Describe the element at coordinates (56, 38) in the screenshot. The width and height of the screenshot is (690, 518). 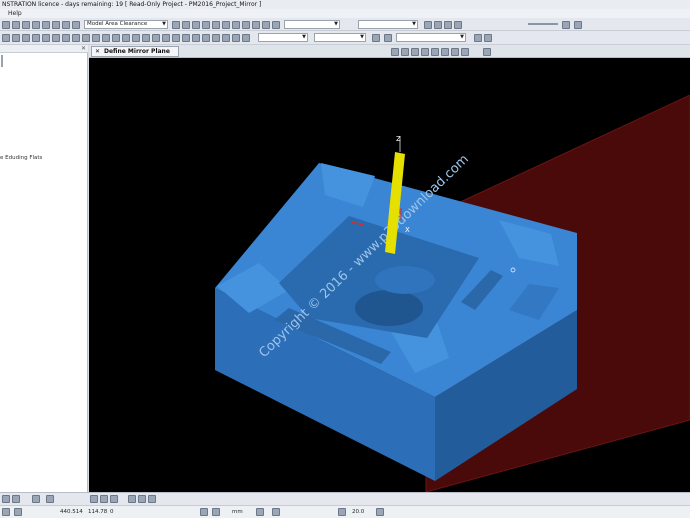
I see `zoom-fit-icon` at that location.